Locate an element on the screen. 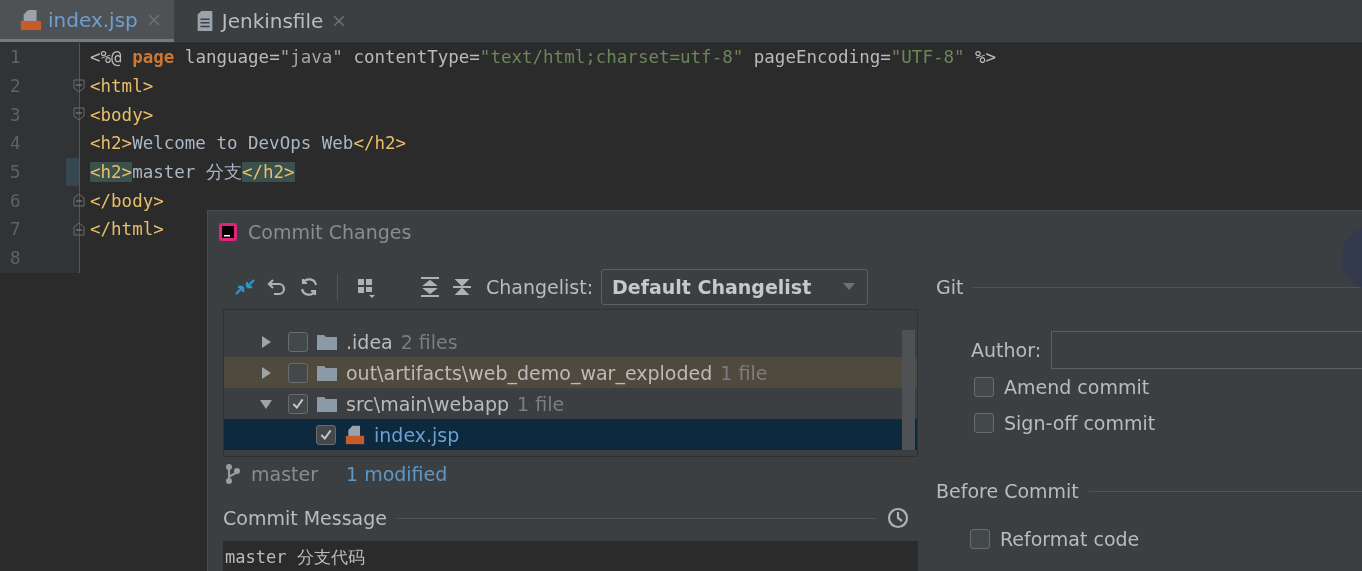 The height and width of the screenshot is (571, 1362). tree-row: .idea 2 files is located at coordinates (570, 341).